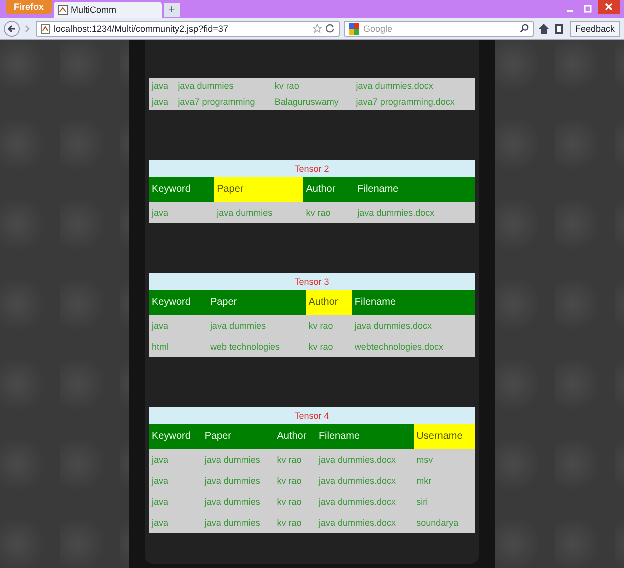 Image resolution: width=624 pixels, height=568 pixels. Describe the element at coordinates (595, 28) in the screenshot. I see `feedback-button: Feedback` at that location.